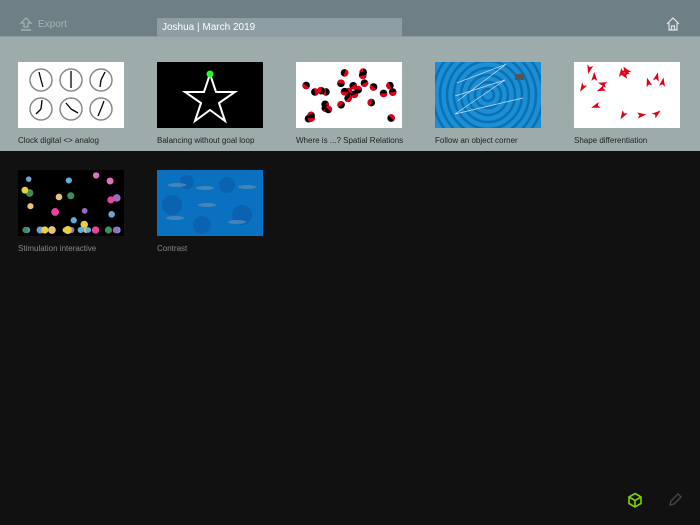 Image resolution: width=700 pixels, height=525 pixels. Describe the element at coordinates (627, 95) in the screenshot. I see `arrows-thumbnail` at that location.